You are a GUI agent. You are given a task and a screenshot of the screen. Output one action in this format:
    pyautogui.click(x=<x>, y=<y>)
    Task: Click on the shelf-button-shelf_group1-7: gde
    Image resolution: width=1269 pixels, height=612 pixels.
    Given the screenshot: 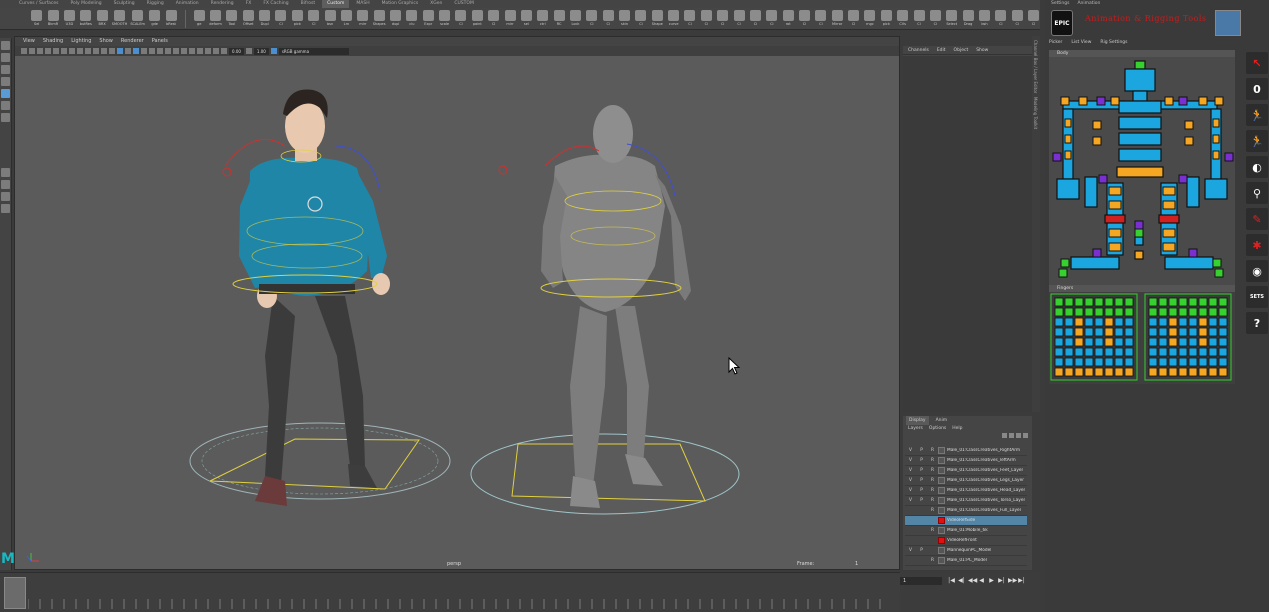 What is the action you would take?
    pyautogui.click(x=154, y=19)
    